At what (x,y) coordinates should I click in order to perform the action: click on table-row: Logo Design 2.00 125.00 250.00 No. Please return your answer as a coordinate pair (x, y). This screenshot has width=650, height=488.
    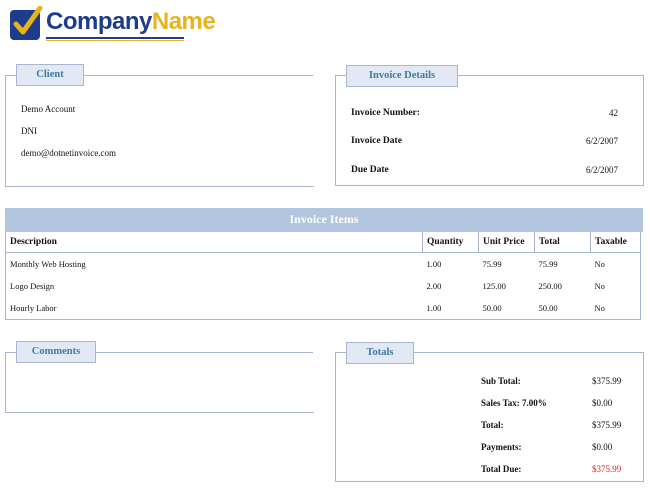
    Looking at the image, I should click on (323, 286).